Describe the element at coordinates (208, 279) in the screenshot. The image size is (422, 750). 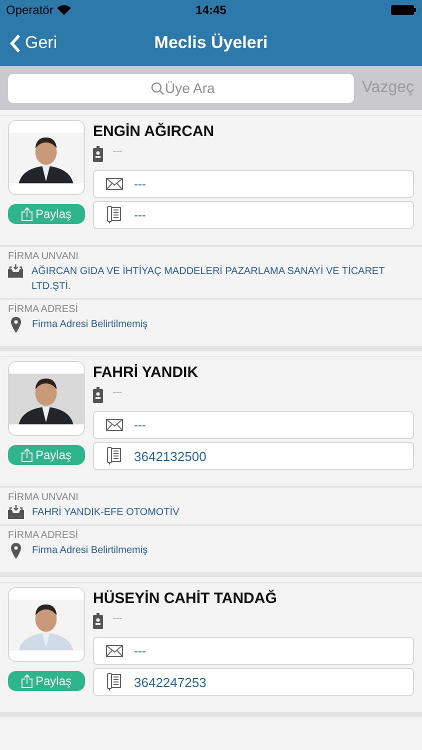
I see `company-name: AĞIRCAN GIDA VE İHTİYAÇ MADDELERİ PAZARLAMA SANAYİ VE TİCARET LTD.ŞTİ.` at that location.